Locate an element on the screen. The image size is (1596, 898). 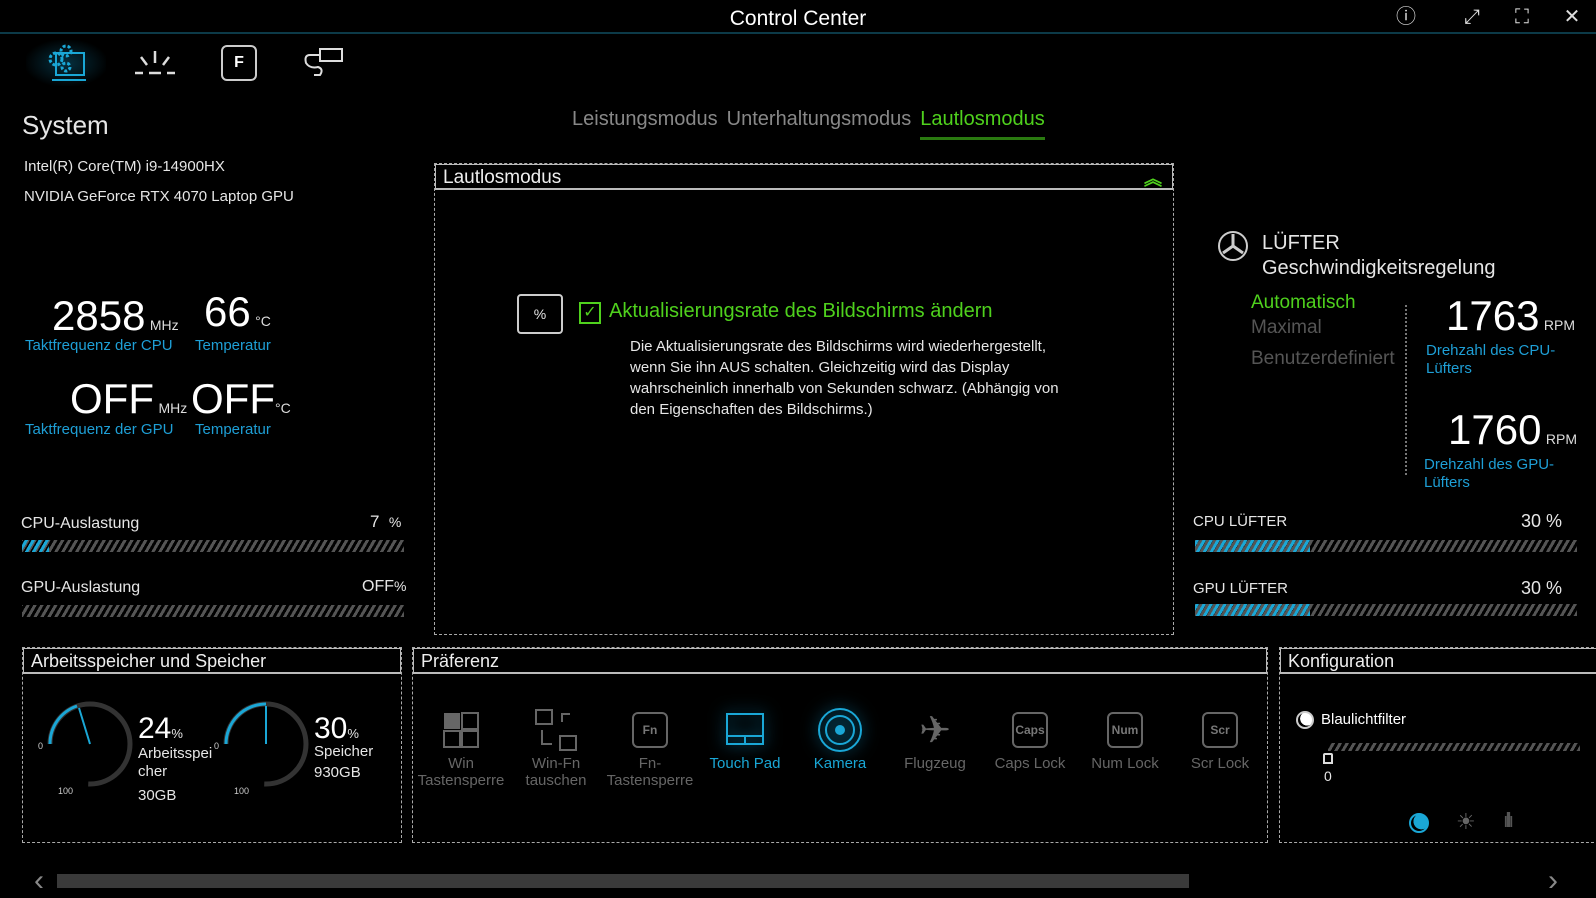
tab-leistungsmodus: Leistungsmodus is located at coordinates (645, 124).